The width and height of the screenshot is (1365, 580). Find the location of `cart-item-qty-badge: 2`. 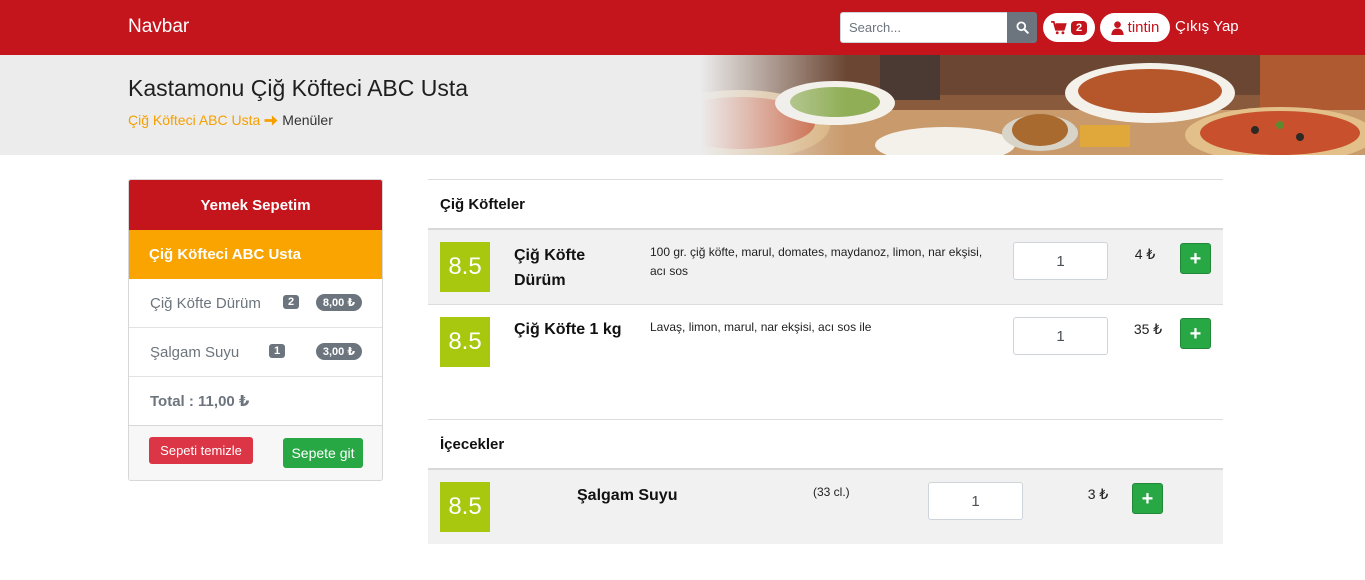

cart-item-qty-badge: 2 is located at coordinates (291, 302).